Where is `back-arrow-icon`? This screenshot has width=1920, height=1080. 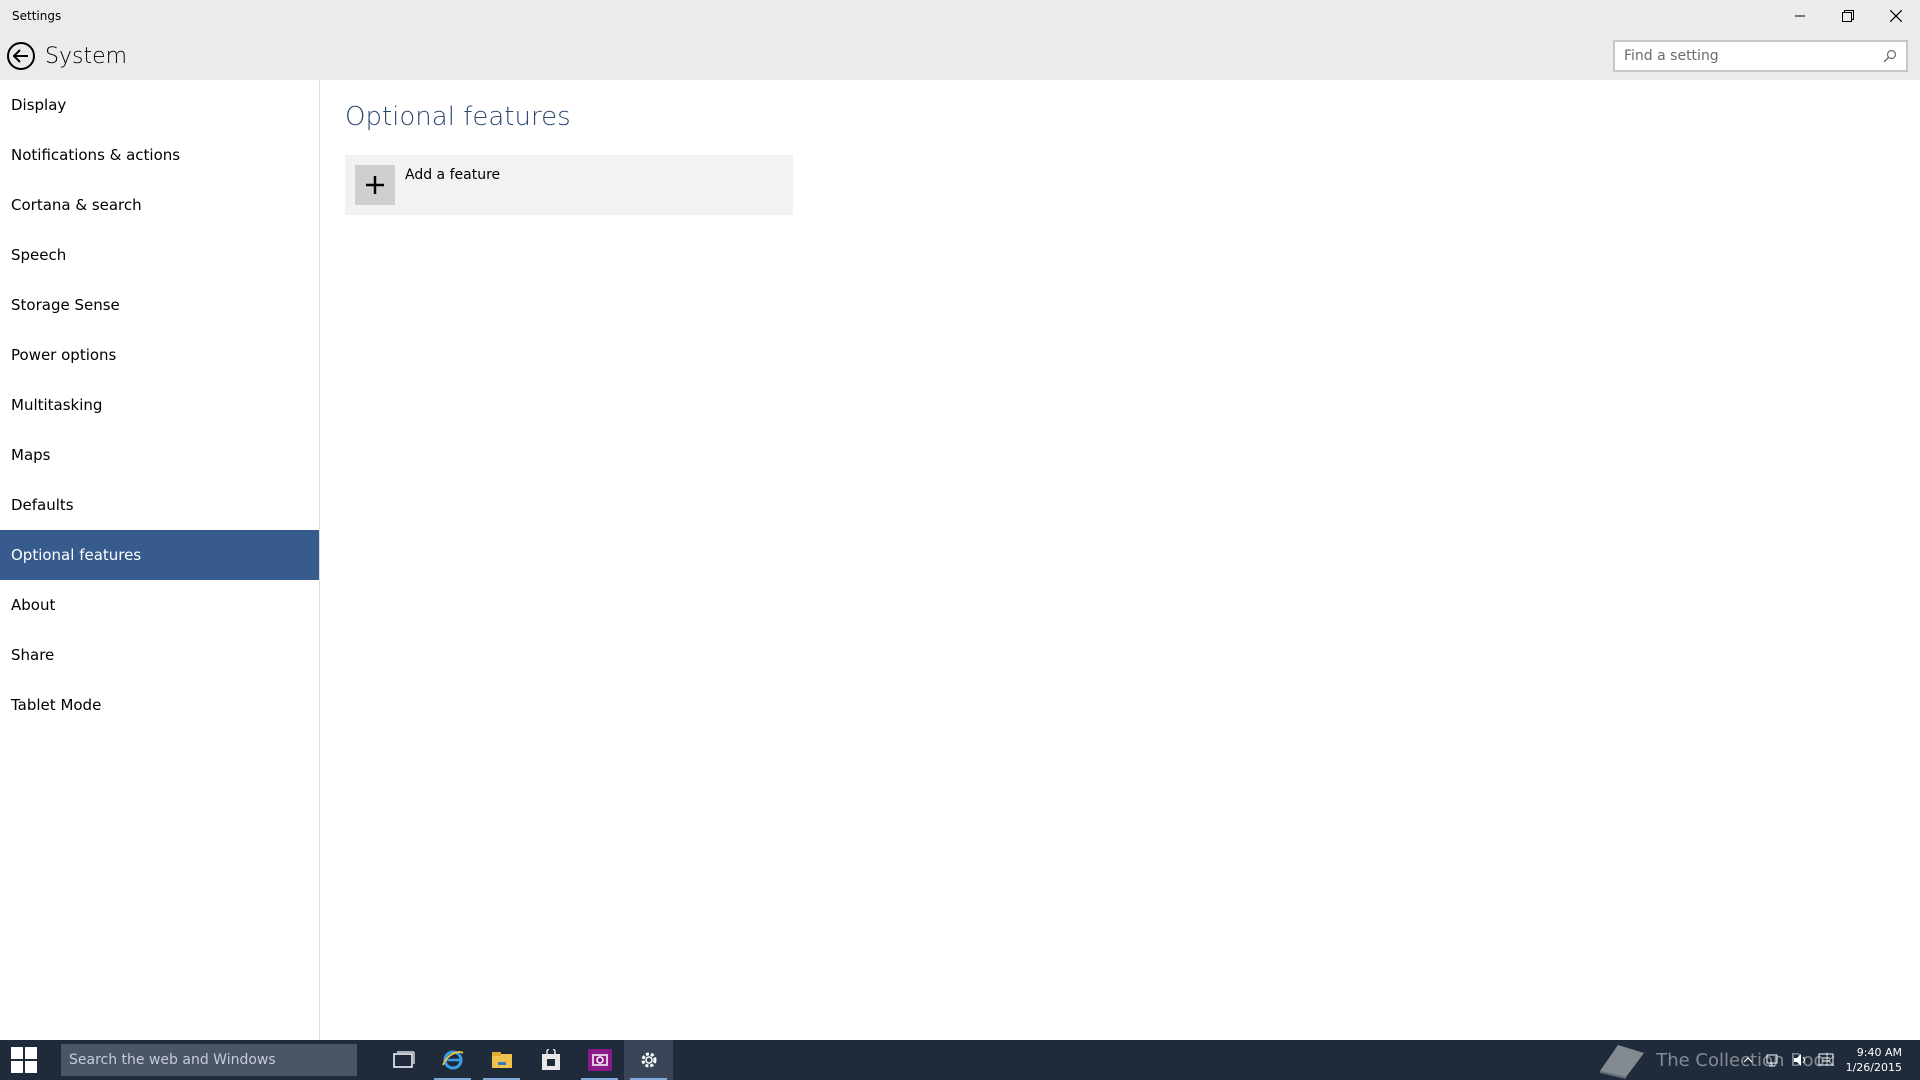
back-arrow-icon is located at coordinates (21, 56).